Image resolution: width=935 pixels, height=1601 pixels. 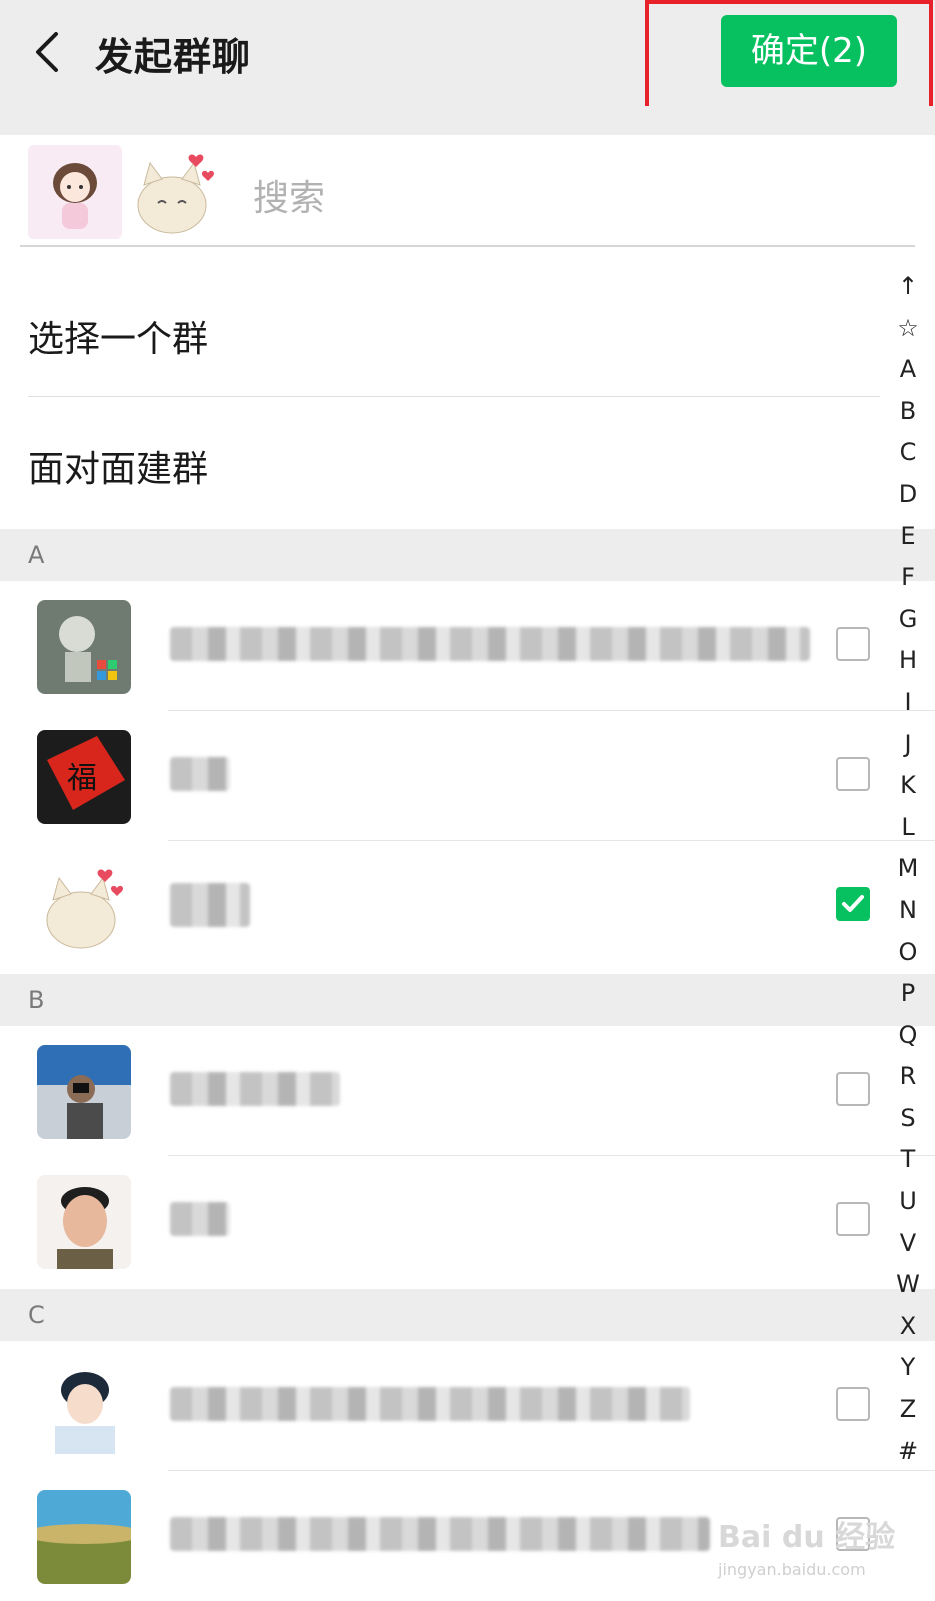 I want to click on fu-character-avatar: 福, so click(x=84, y=777).